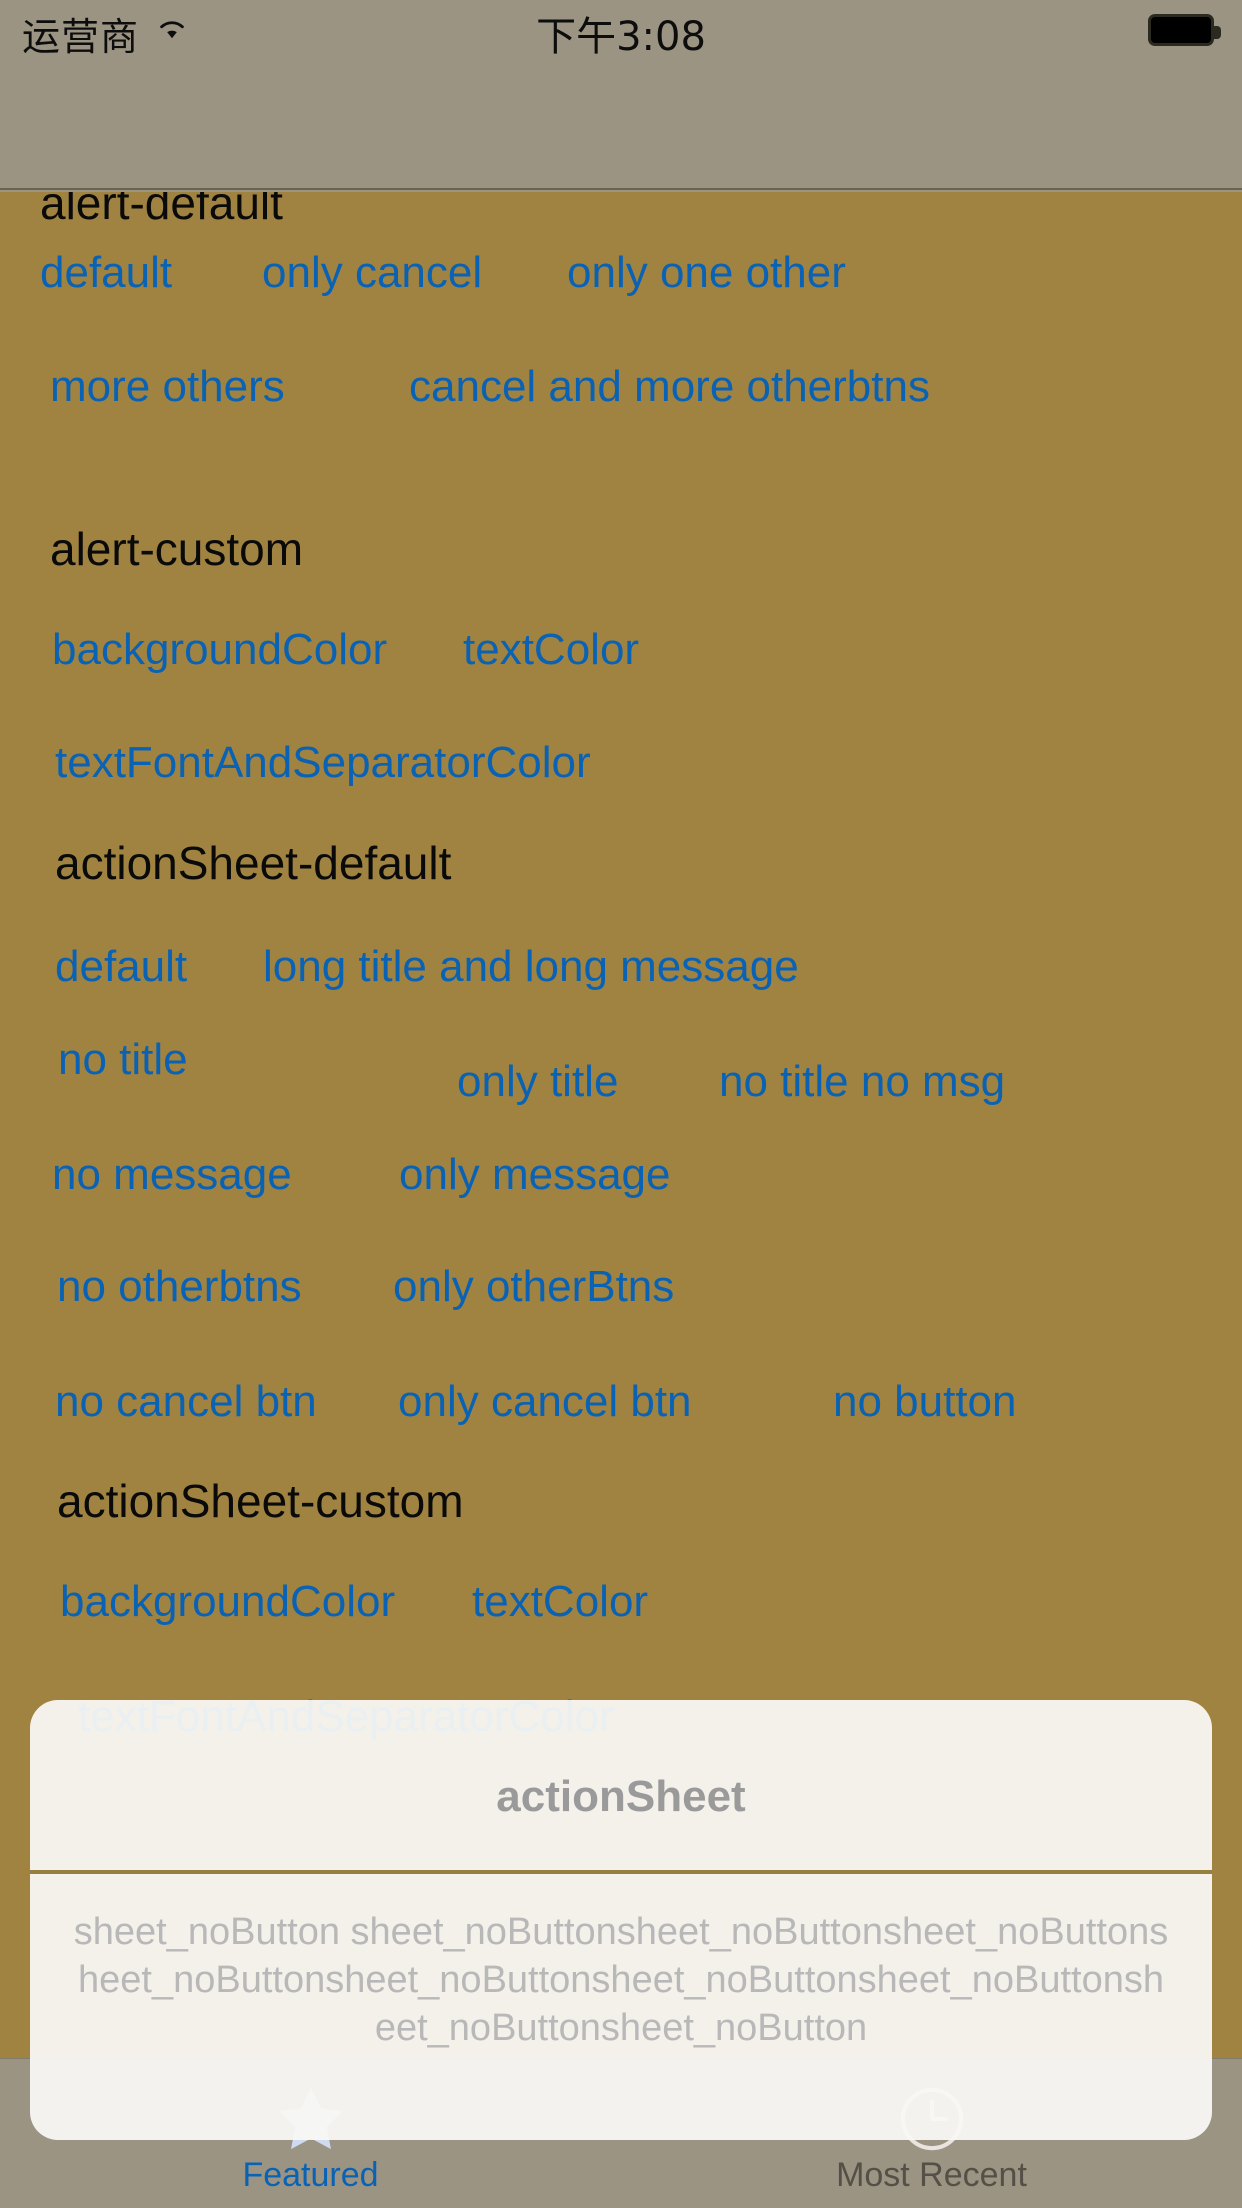  I want to click on button-sheet-no-message: no message, so click(172, 1175).